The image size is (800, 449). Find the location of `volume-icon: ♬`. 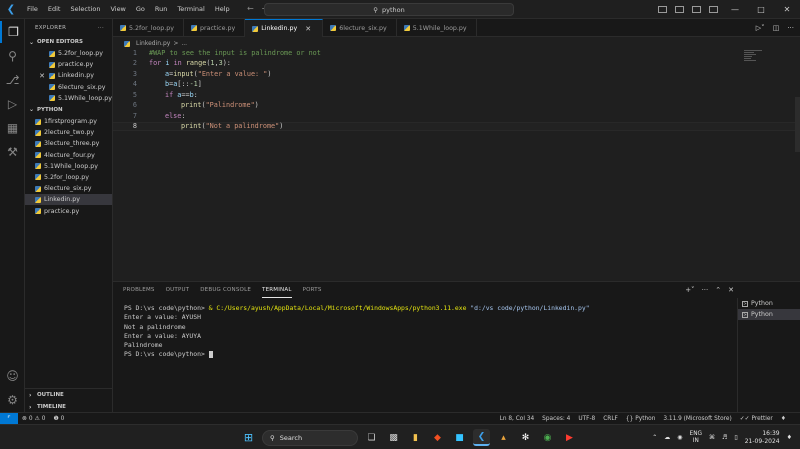

volume-icon: ♬ is located at coordinates (724, 437).